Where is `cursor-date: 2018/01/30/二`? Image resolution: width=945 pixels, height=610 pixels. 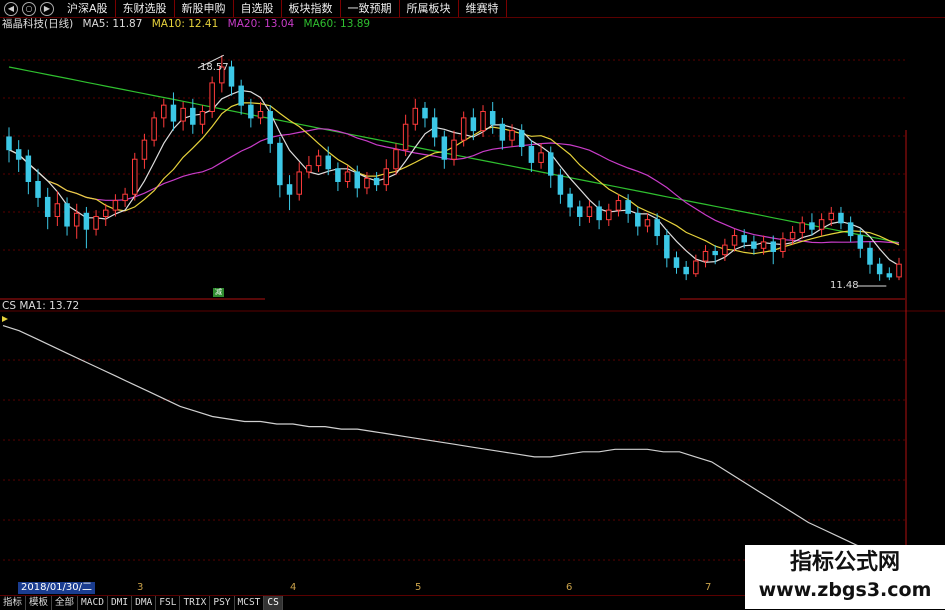 cursor-date: 2018/01/30/二 is located at coordinates (57, 588).